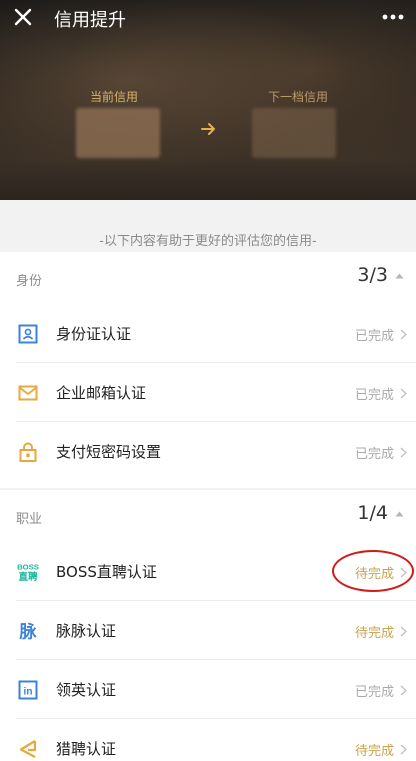 The image size is (416, 761). What do you see at coordinates (208, 333) in the screenshot?
I see `list-item-id-card: 身份证认证 已完成` at bounding box center [208, 333].